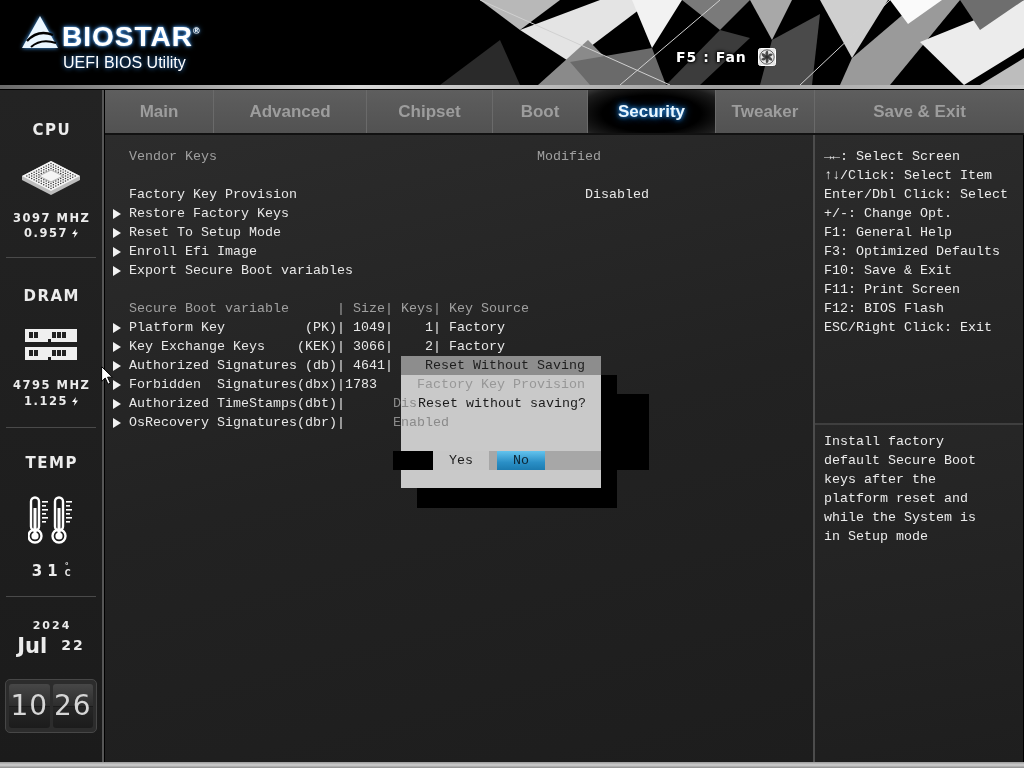 This screenshot has height=768, width=1024. Describe the element at coordinates (568, 157) in the screenshot. I see `info-value: Modified` at that location.